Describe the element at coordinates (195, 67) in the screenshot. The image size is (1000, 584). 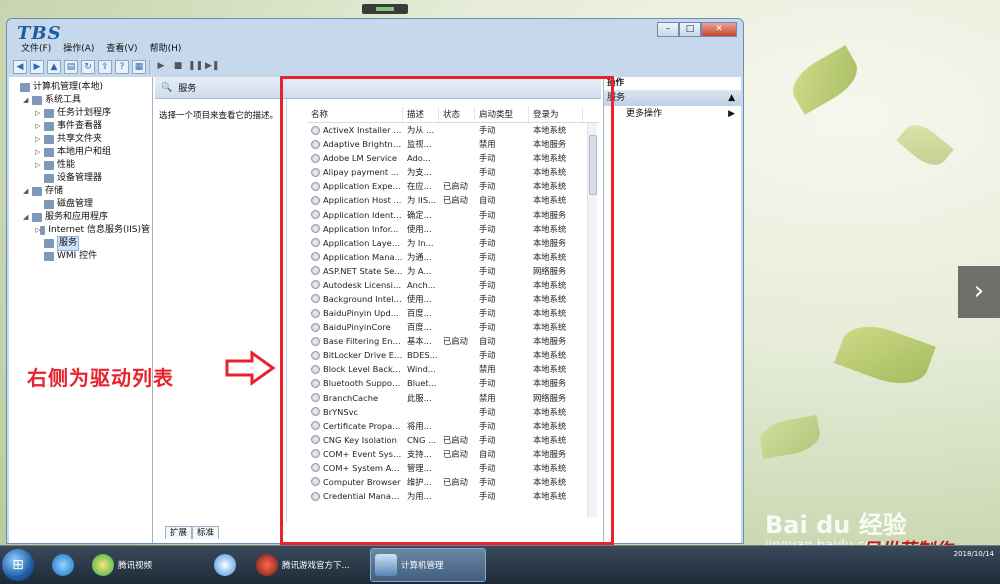
I see `pause-service-icon: ❚❚` at that location.